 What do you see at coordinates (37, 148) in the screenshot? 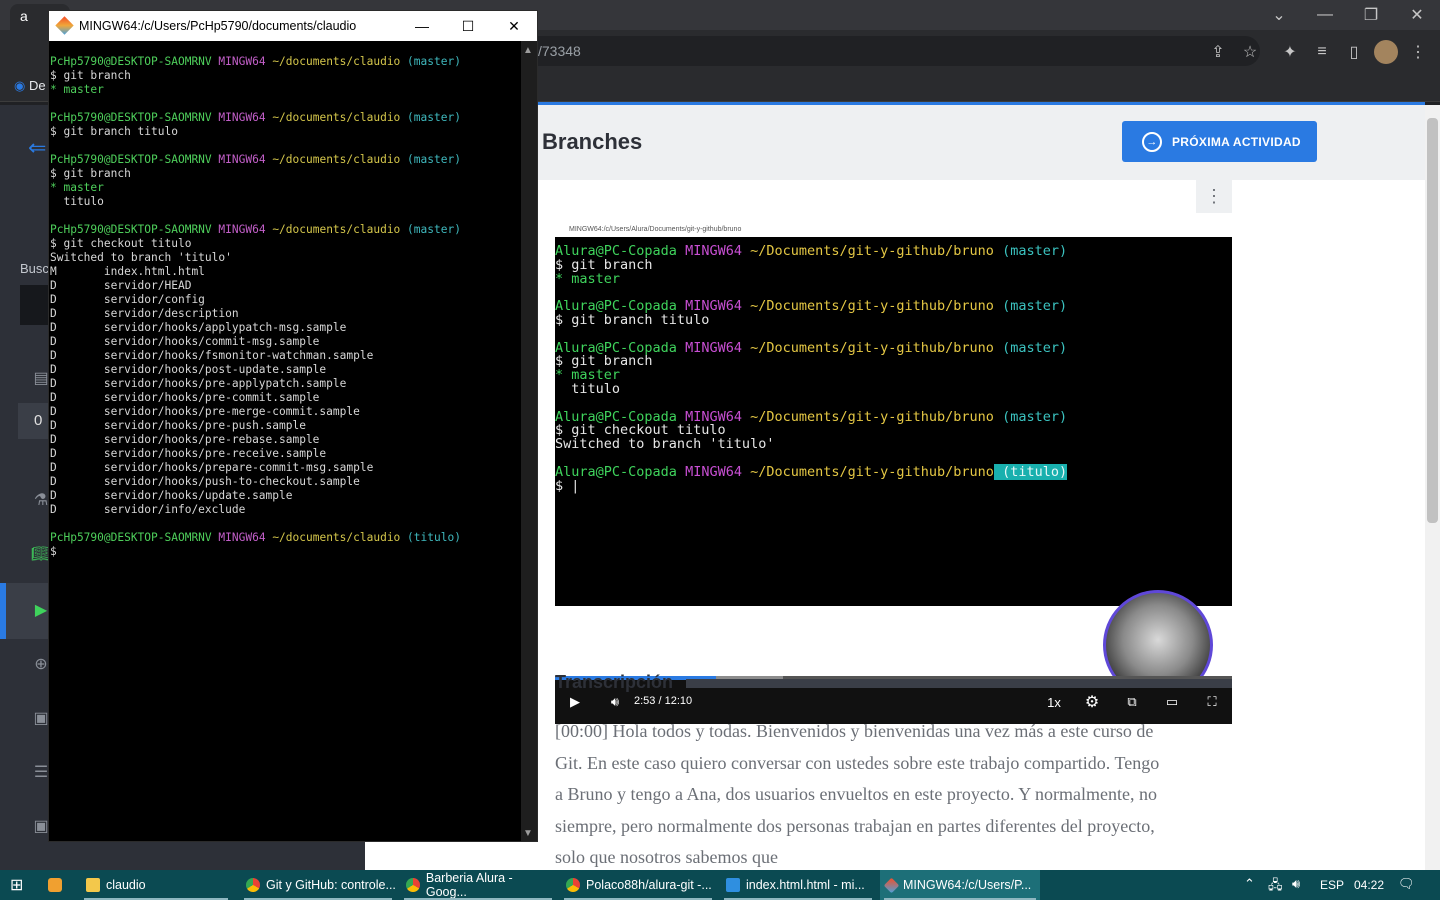
I see `exit-course-icon: ⇐` at bounding box center [37, 148].